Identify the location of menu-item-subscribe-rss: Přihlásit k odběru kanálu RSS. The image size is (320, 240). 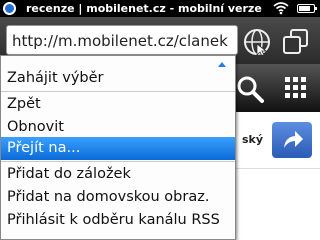
(118, 220).